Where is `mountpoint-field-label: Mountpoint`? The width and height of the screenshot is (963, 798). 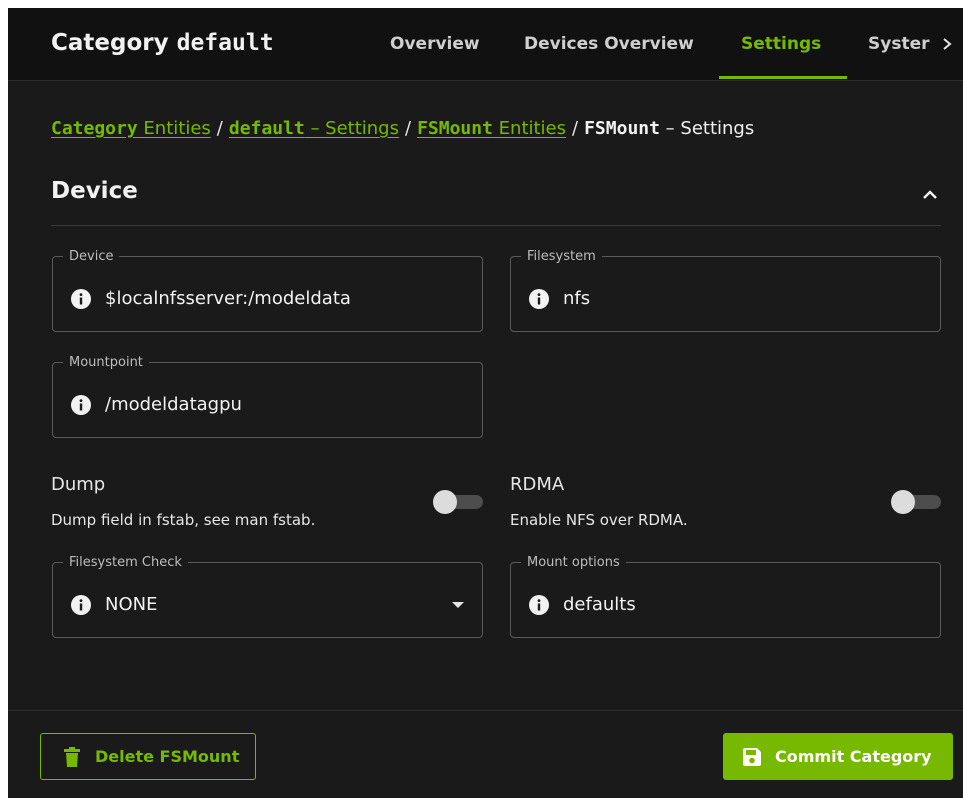
mountpoint-field-label: Mountpoint is located at coordinates (106, 362).